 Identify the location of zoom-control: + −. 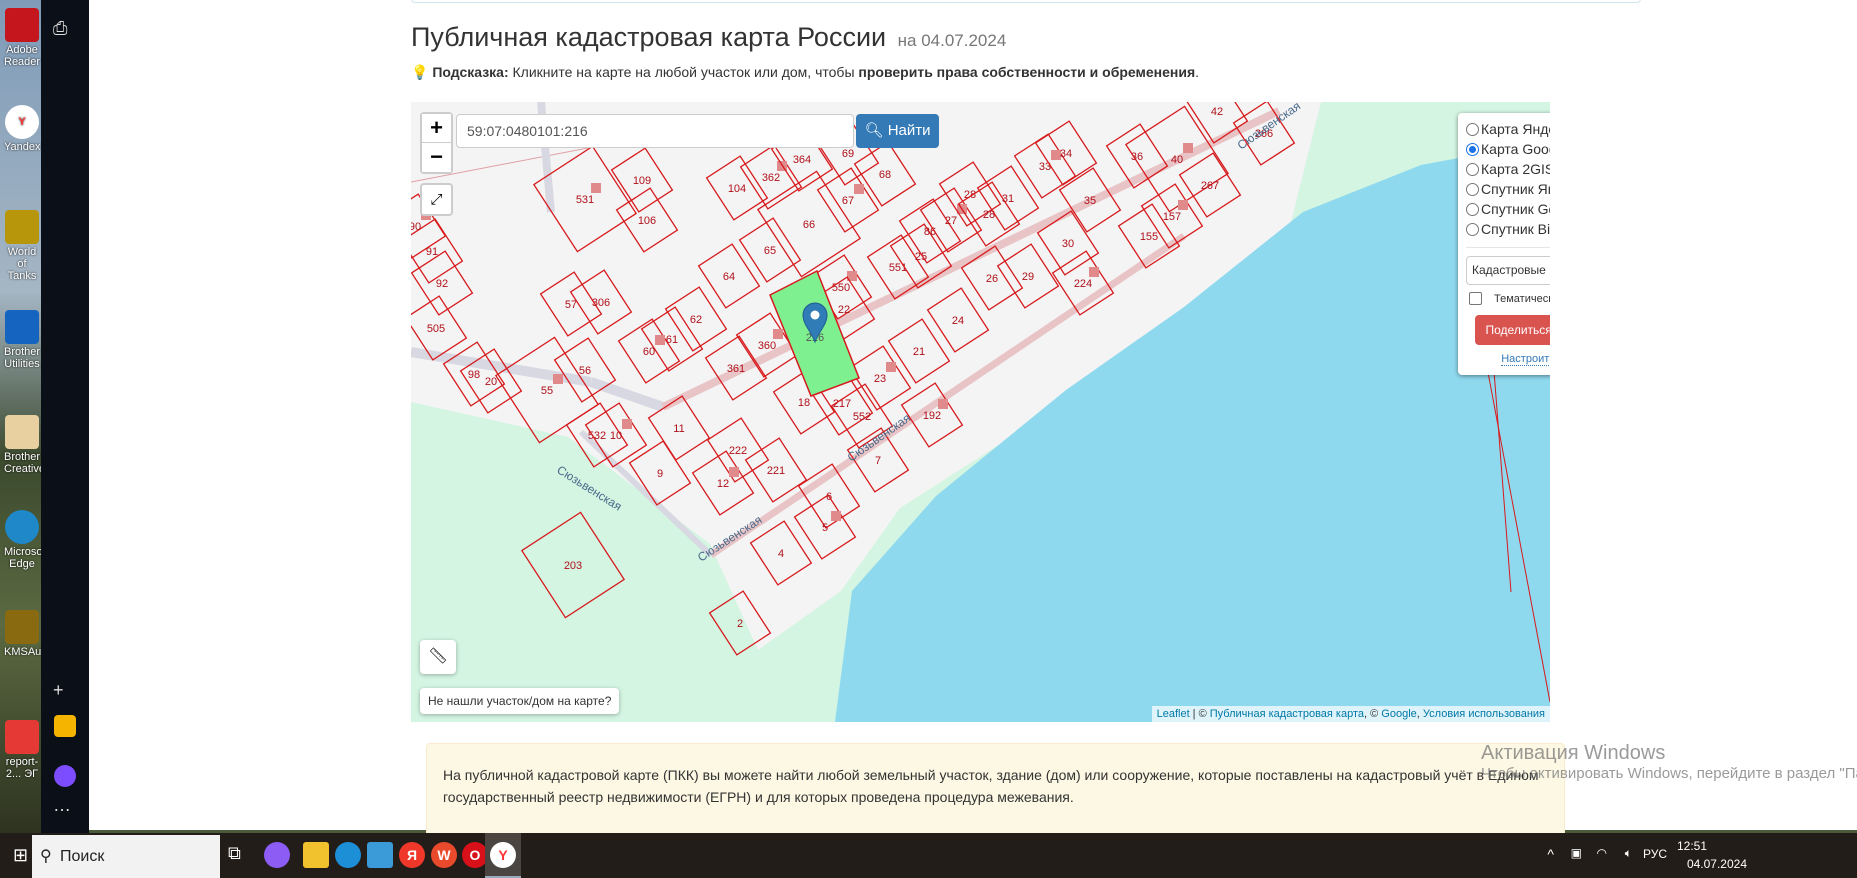
(436, 143).